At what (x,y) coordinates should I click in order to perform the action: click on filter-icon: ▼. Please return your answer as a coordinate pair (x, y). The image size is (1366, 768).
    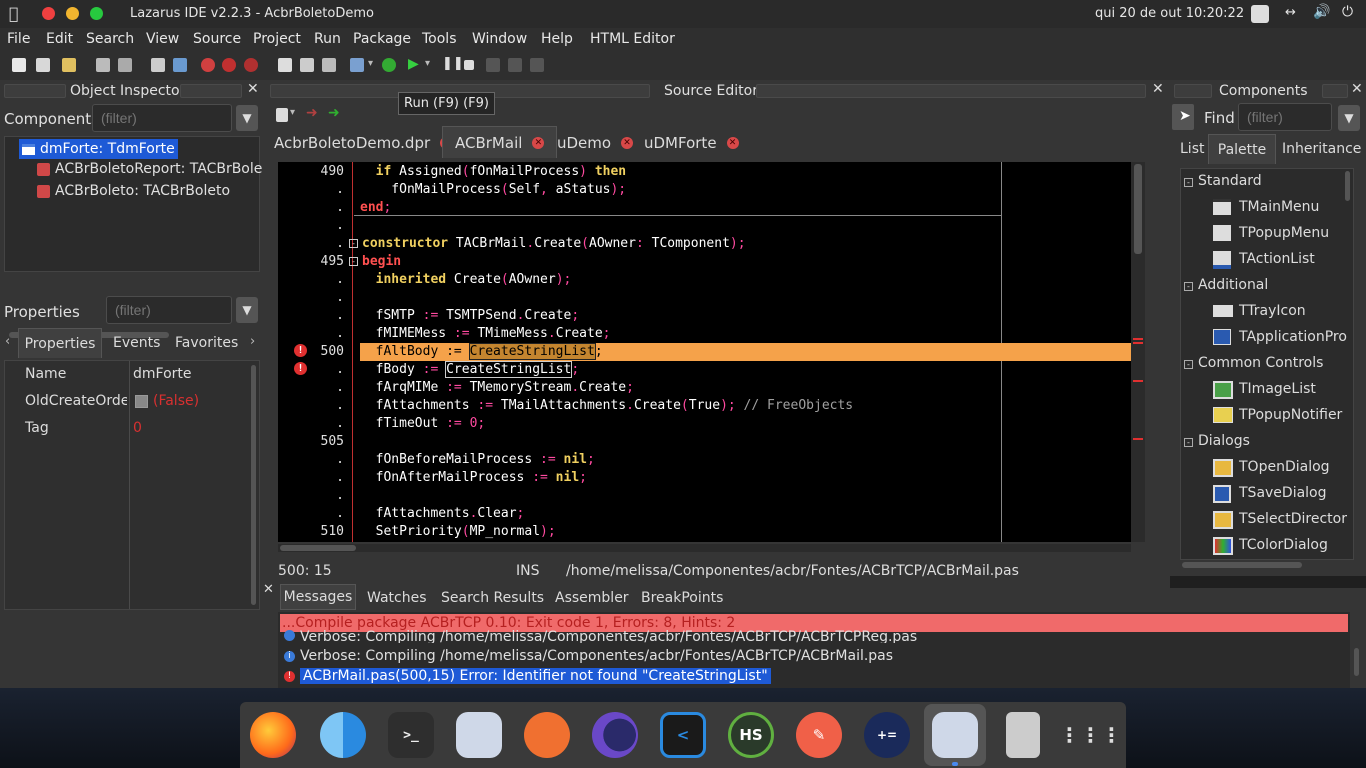
    Looking at the image, I should click on (247, 118).